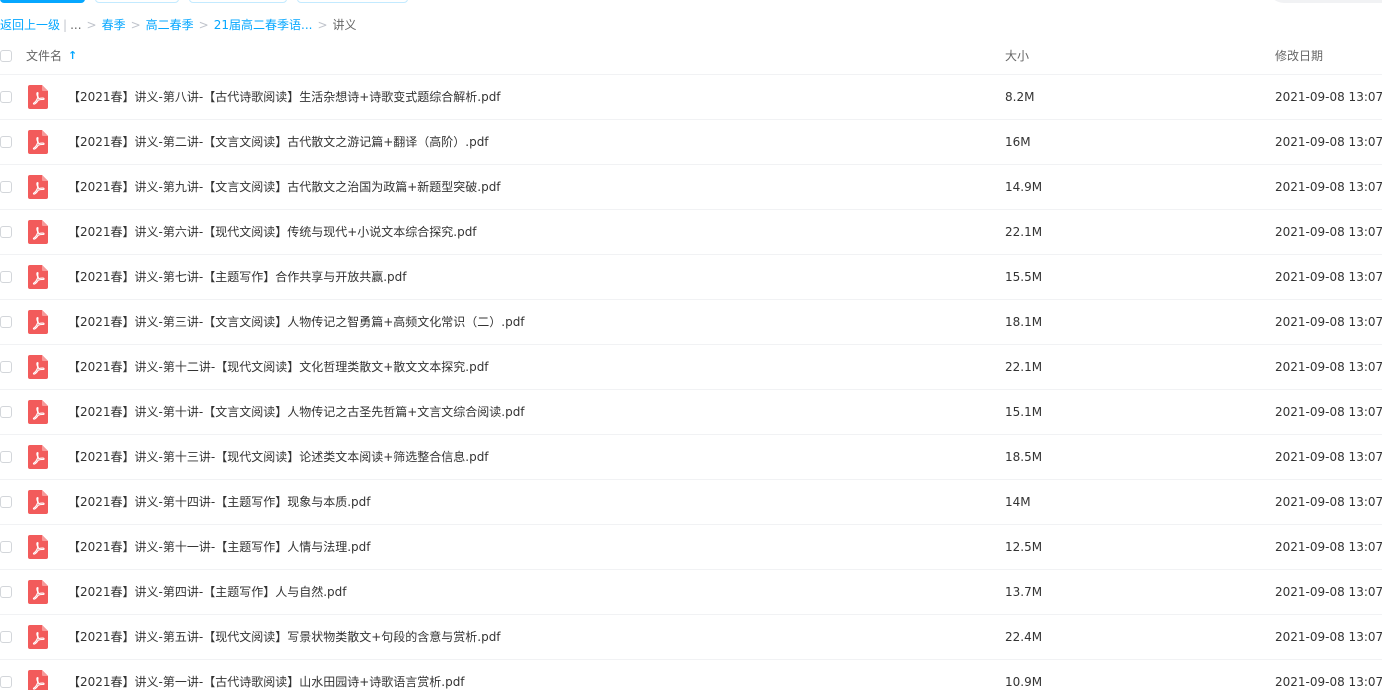 The image size is (1382, 690). Describe the element at coordinates (219, 547) in the screenshot. I see `file-name: 【2021春】讲义-第十一讲-【主题写作】人情与法理.pdf` at that location.